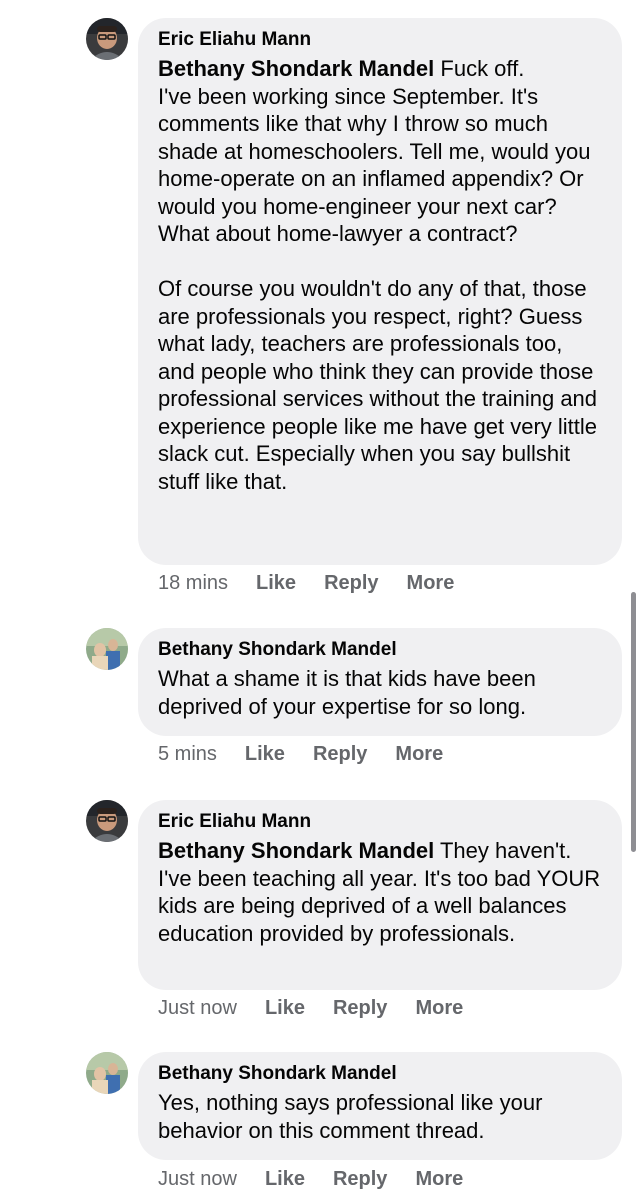 Image resolution: width=642 pixels, height=1200 pixels. What do you see at coordinates (187, 754) in the screenshot?
I see `comment-time: 5 mins` at bounding box center [187, 754].